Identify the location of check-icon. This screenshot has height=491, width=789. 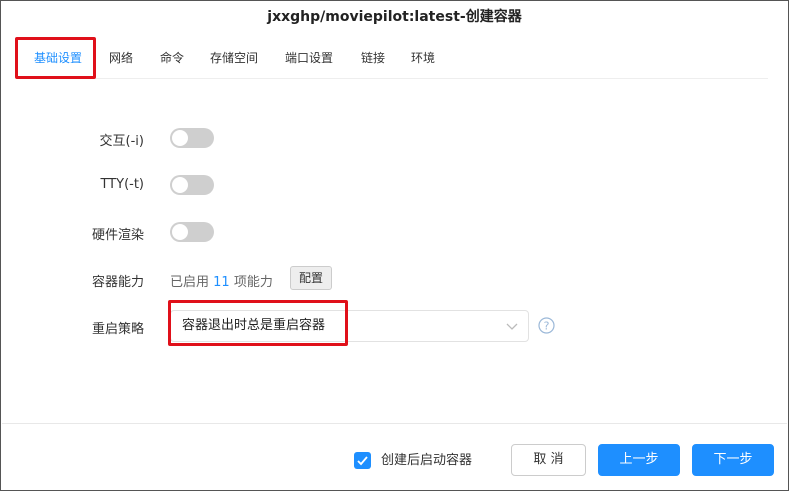
(362, 461).